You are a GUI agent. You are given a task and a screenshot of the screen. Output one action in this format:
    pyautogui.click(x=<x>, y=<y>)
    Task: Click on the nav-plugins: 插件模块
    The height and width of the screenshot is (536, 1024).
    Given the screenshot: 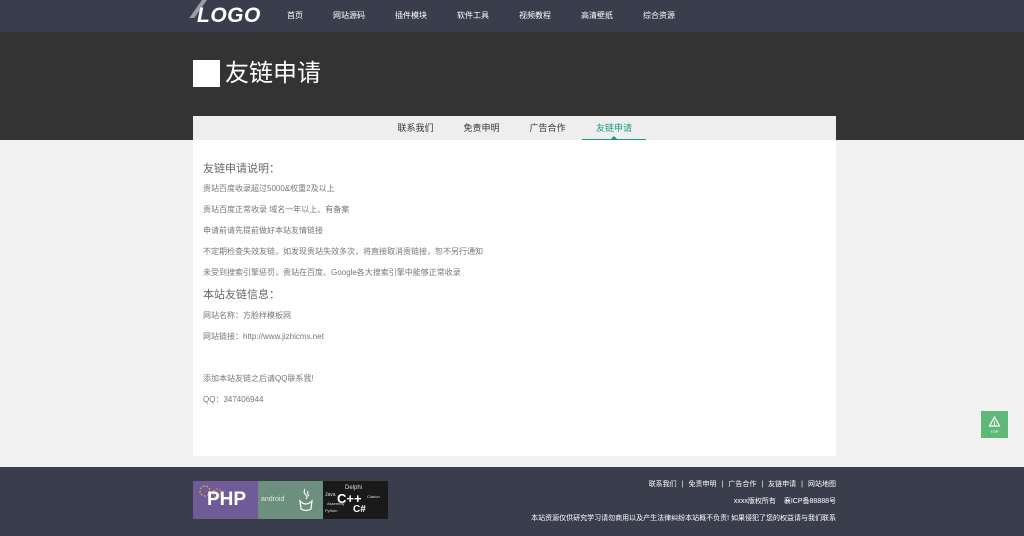 What is the action you would take?
    pyautogui.click(x=411, y=16)
    